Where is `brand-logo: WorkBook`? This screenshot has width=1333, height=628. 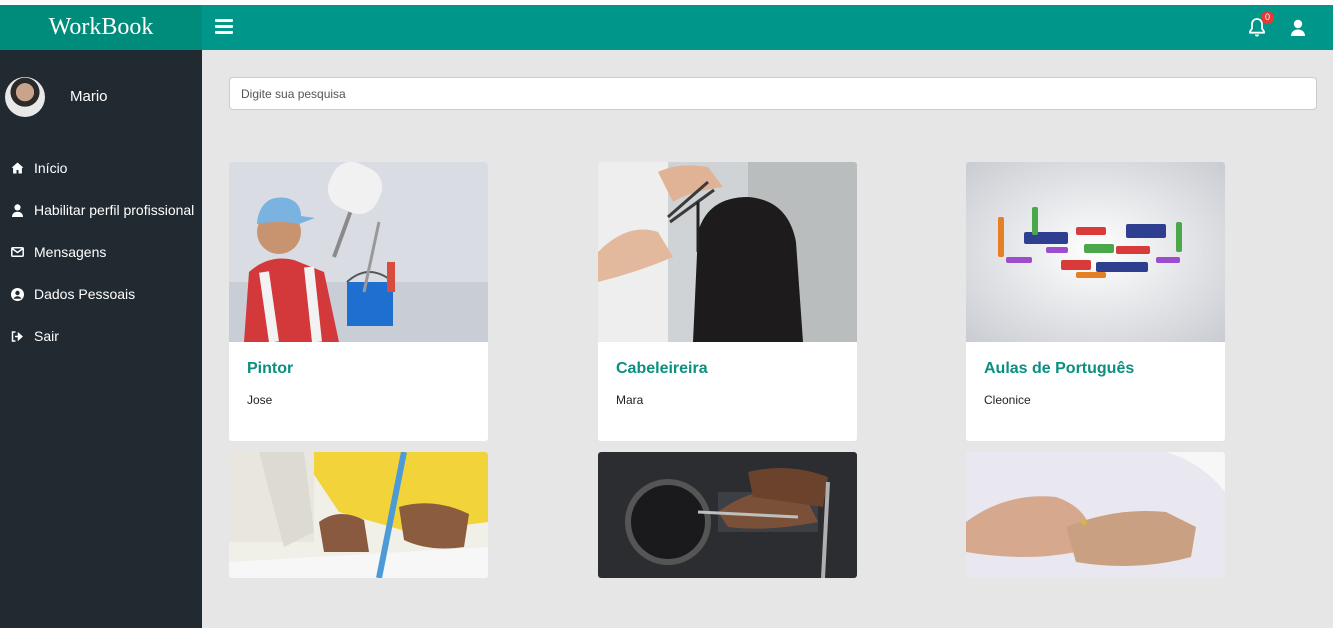
brand-logo: WorkBook is located at coordinates (101, 27).